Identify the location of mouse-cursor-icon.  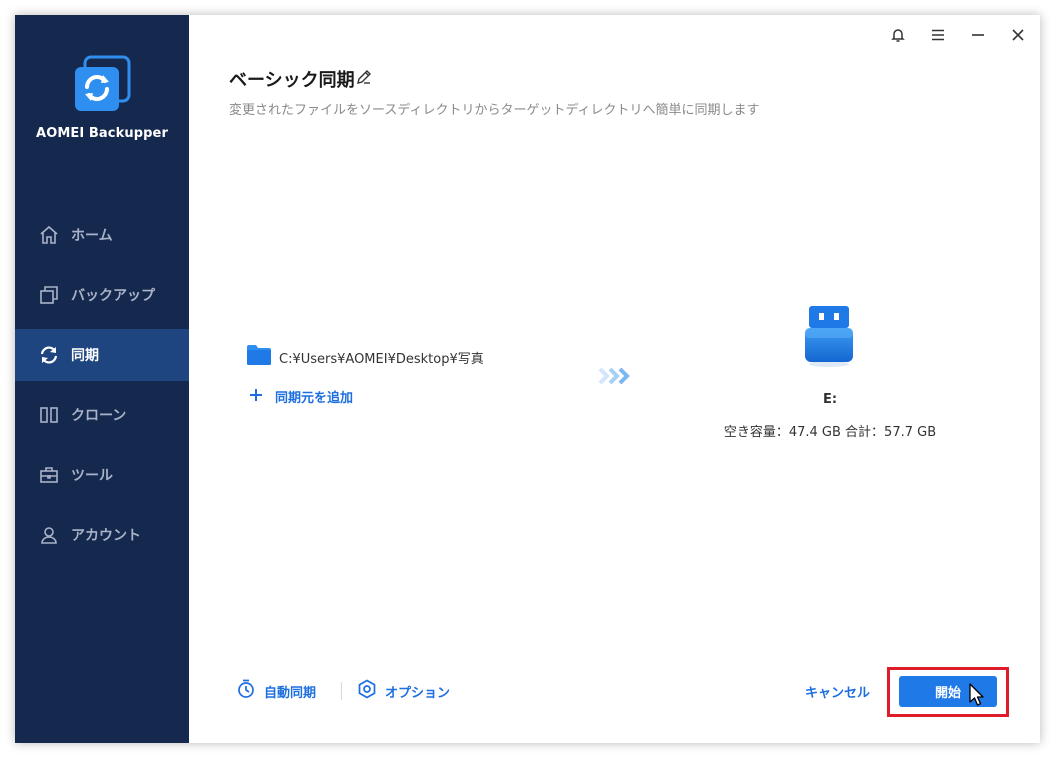
(977, 695).